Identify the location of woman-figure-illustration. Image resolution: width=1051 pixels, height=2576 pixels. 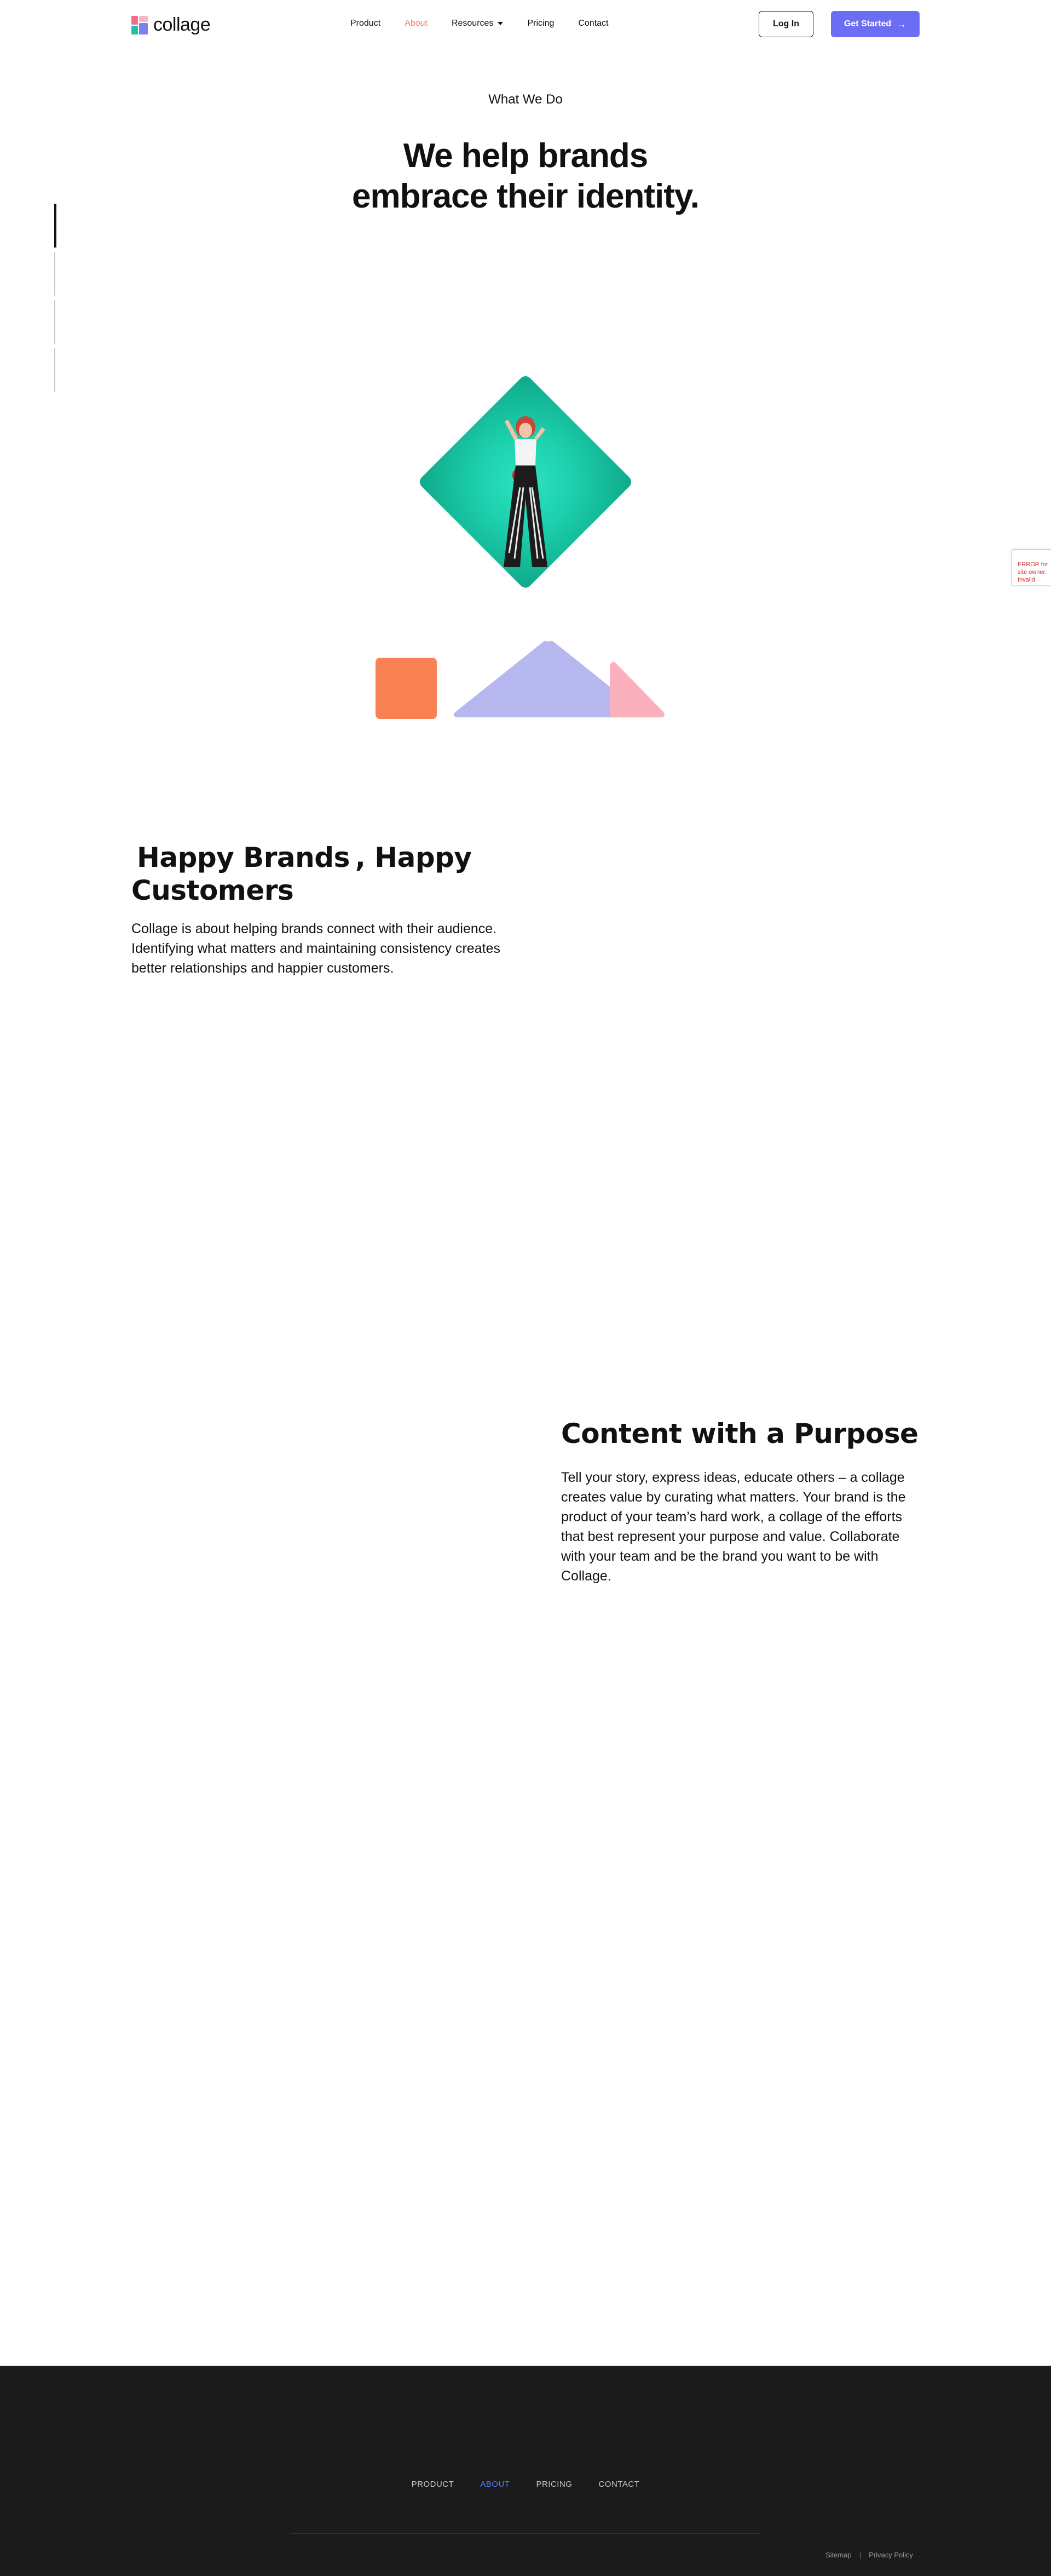
(525, 492).